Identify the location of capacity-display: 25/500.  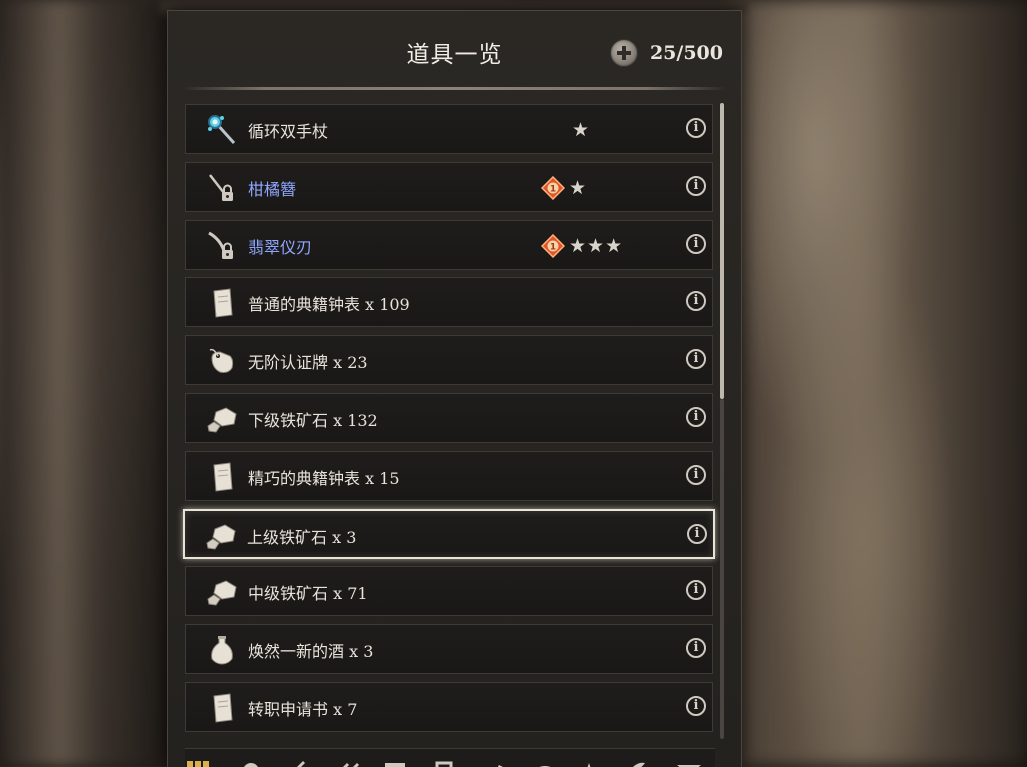
(666, 53).